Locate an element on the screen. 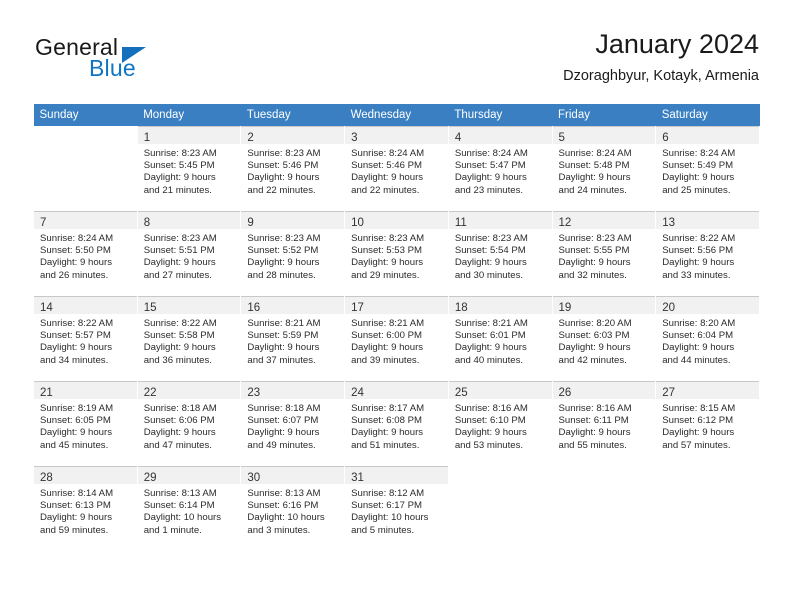 Image resolution: width=792 pixels, height=612 pixels. sunset-text: Sunset: 6:13 PM is located at coordinates (75, 506).